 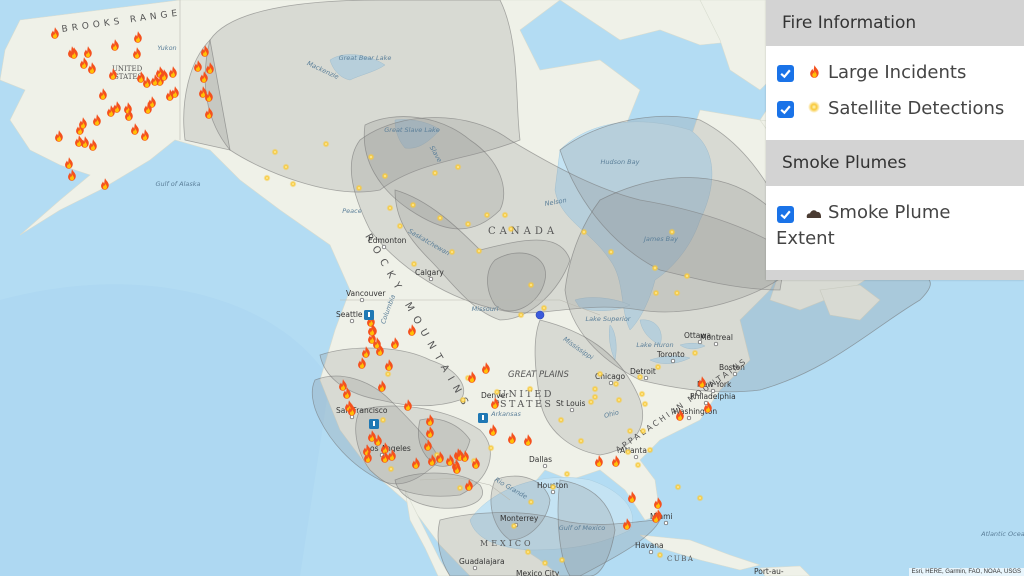 I want to click on region-label-plains: GREAT PLAINS, so click(x=538, y=375).